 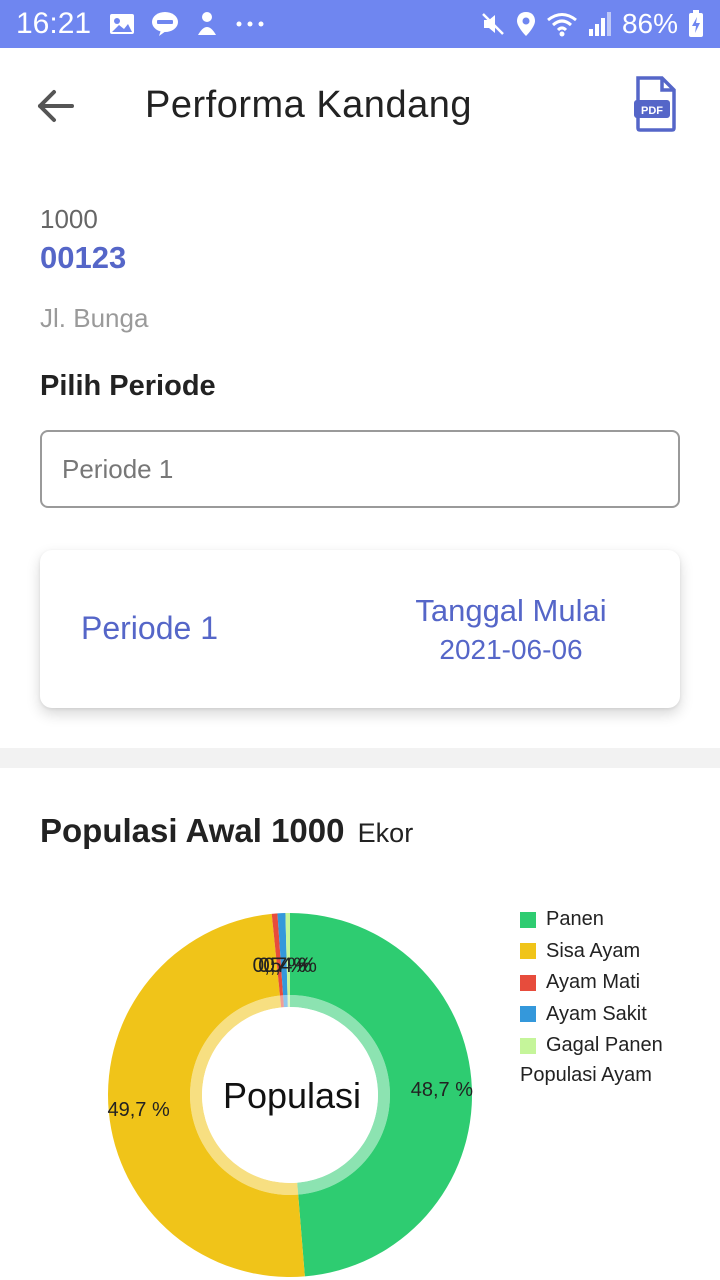 I want to click on legend-label: Gagal Panen, so click(x=604, y=1045).